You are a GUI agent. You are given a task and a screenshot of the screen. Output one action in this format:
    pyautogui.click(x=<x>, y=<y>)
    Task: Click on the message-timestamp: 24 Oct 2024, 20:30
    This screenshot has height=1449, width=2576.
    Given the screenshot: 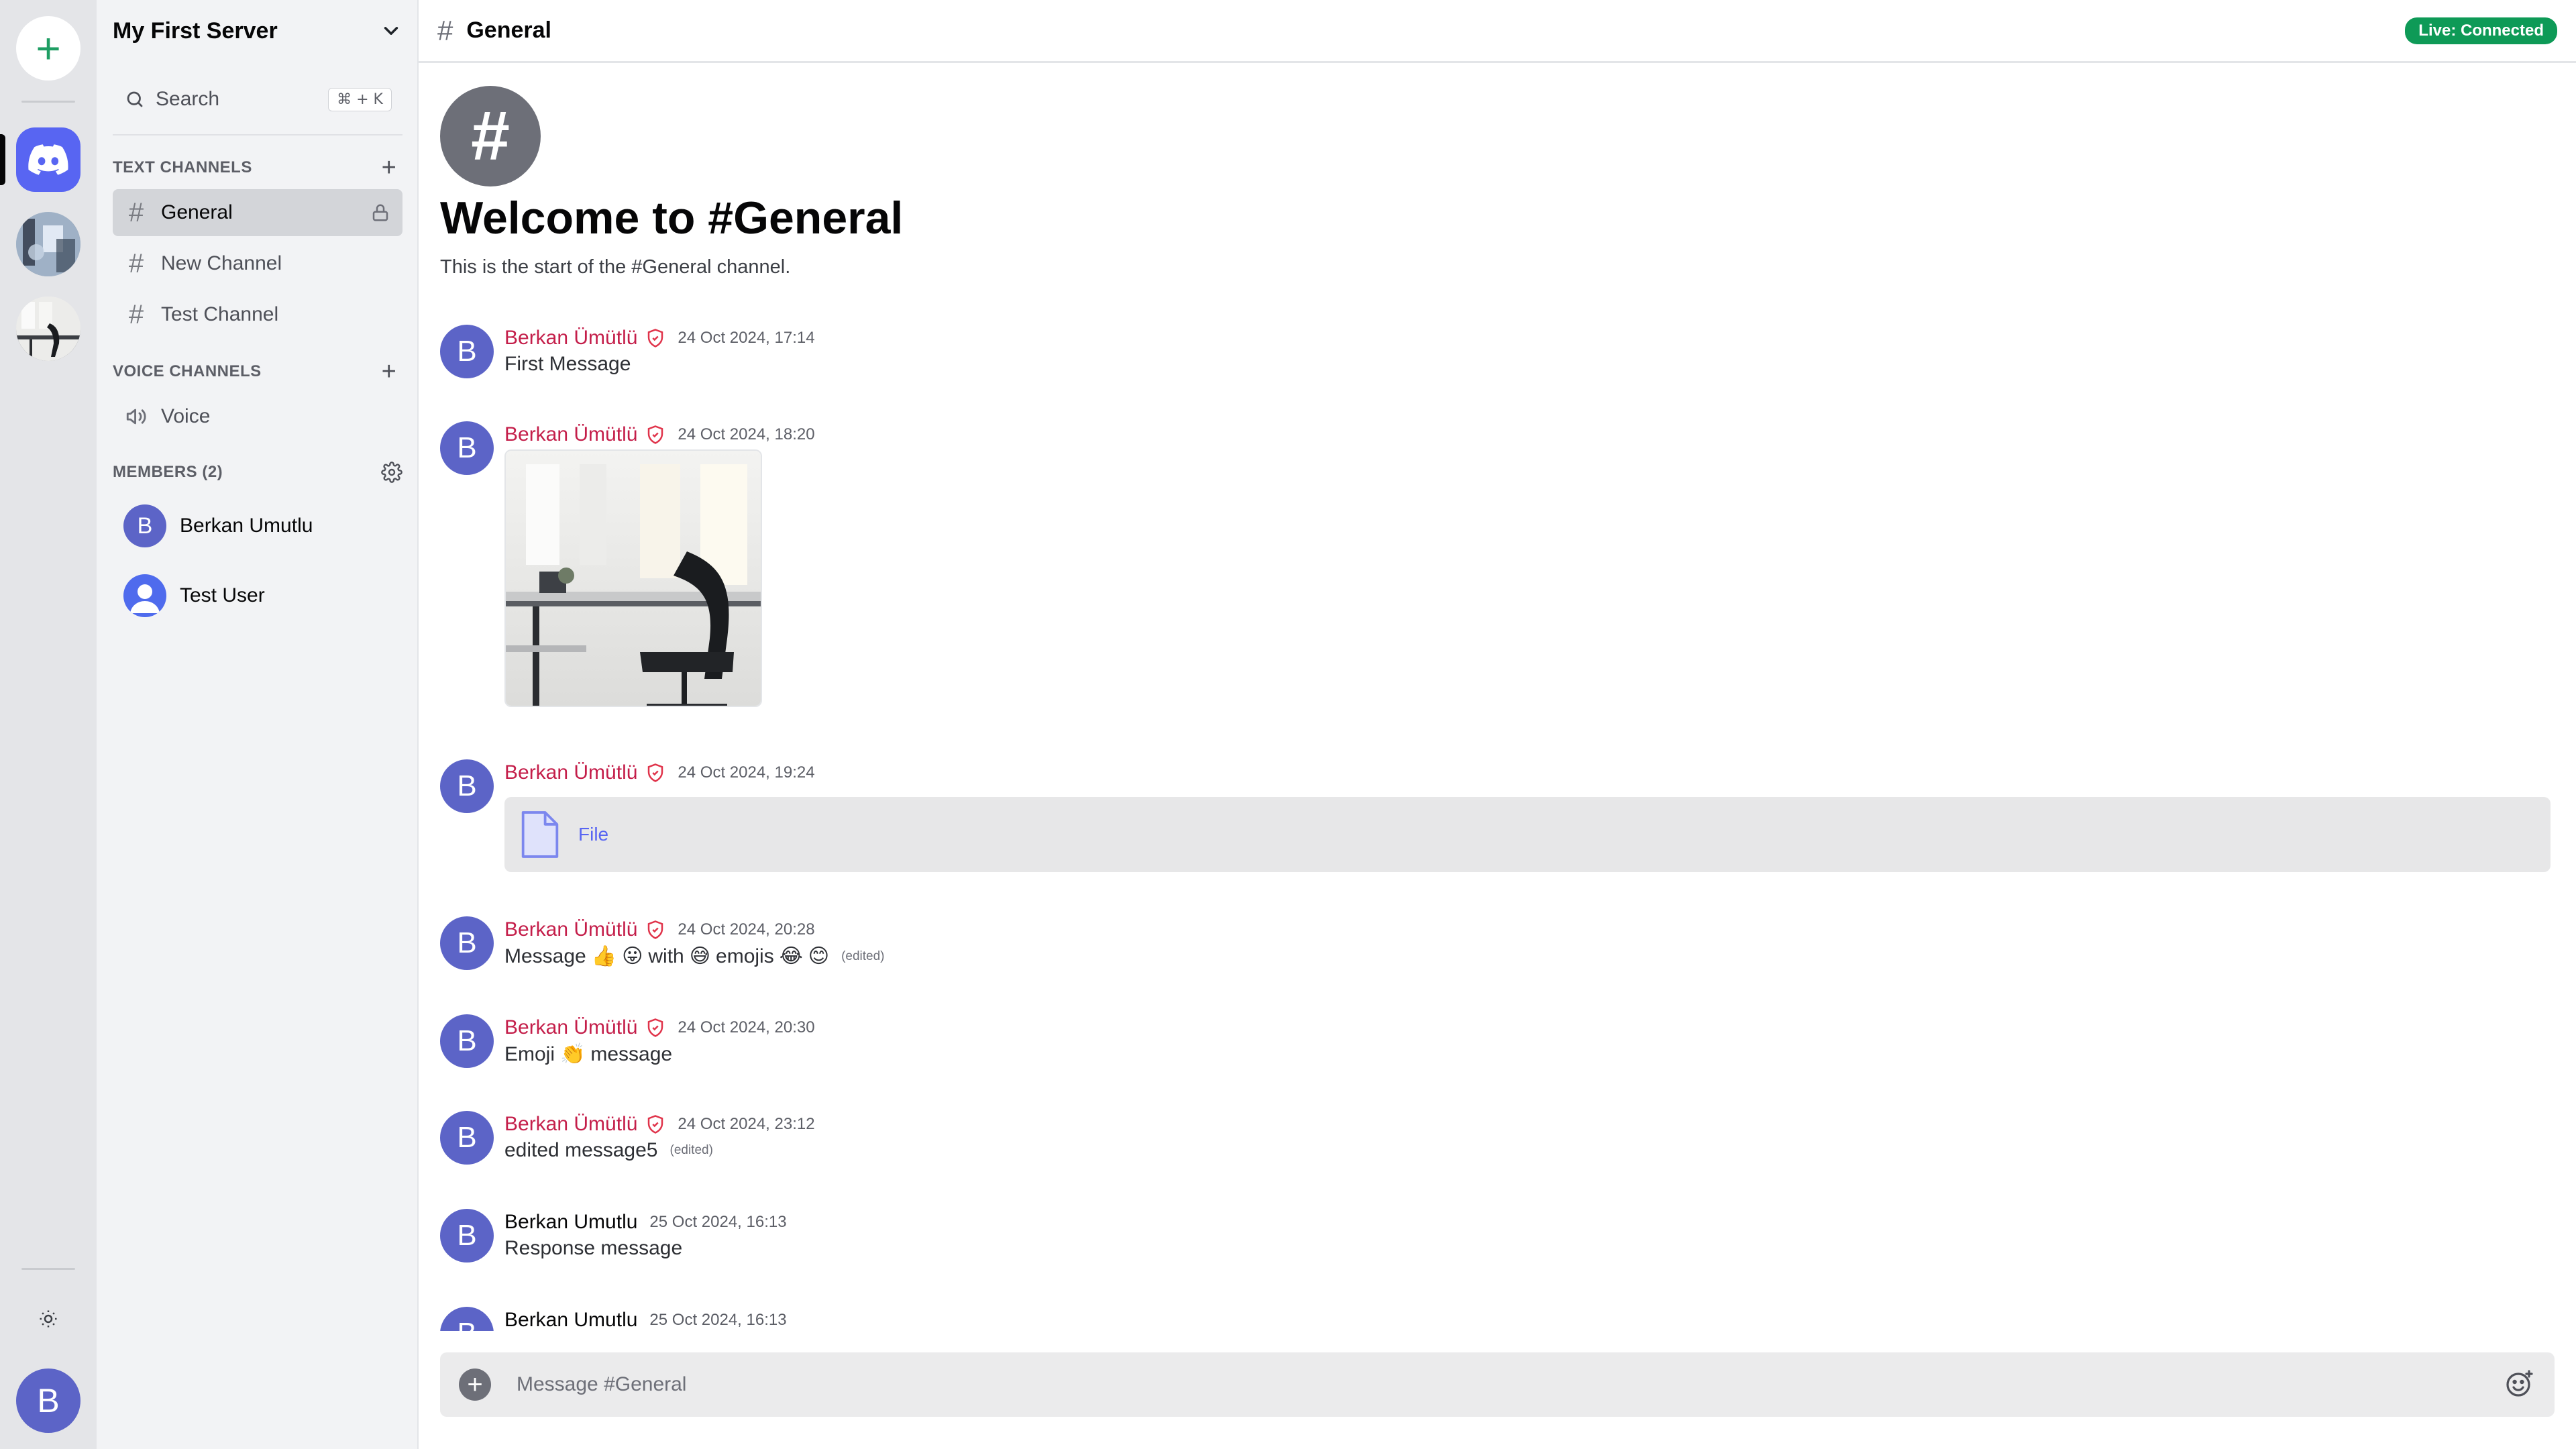 What is the action you would take?
    pyautogui.click(x=746, y=1027)
    